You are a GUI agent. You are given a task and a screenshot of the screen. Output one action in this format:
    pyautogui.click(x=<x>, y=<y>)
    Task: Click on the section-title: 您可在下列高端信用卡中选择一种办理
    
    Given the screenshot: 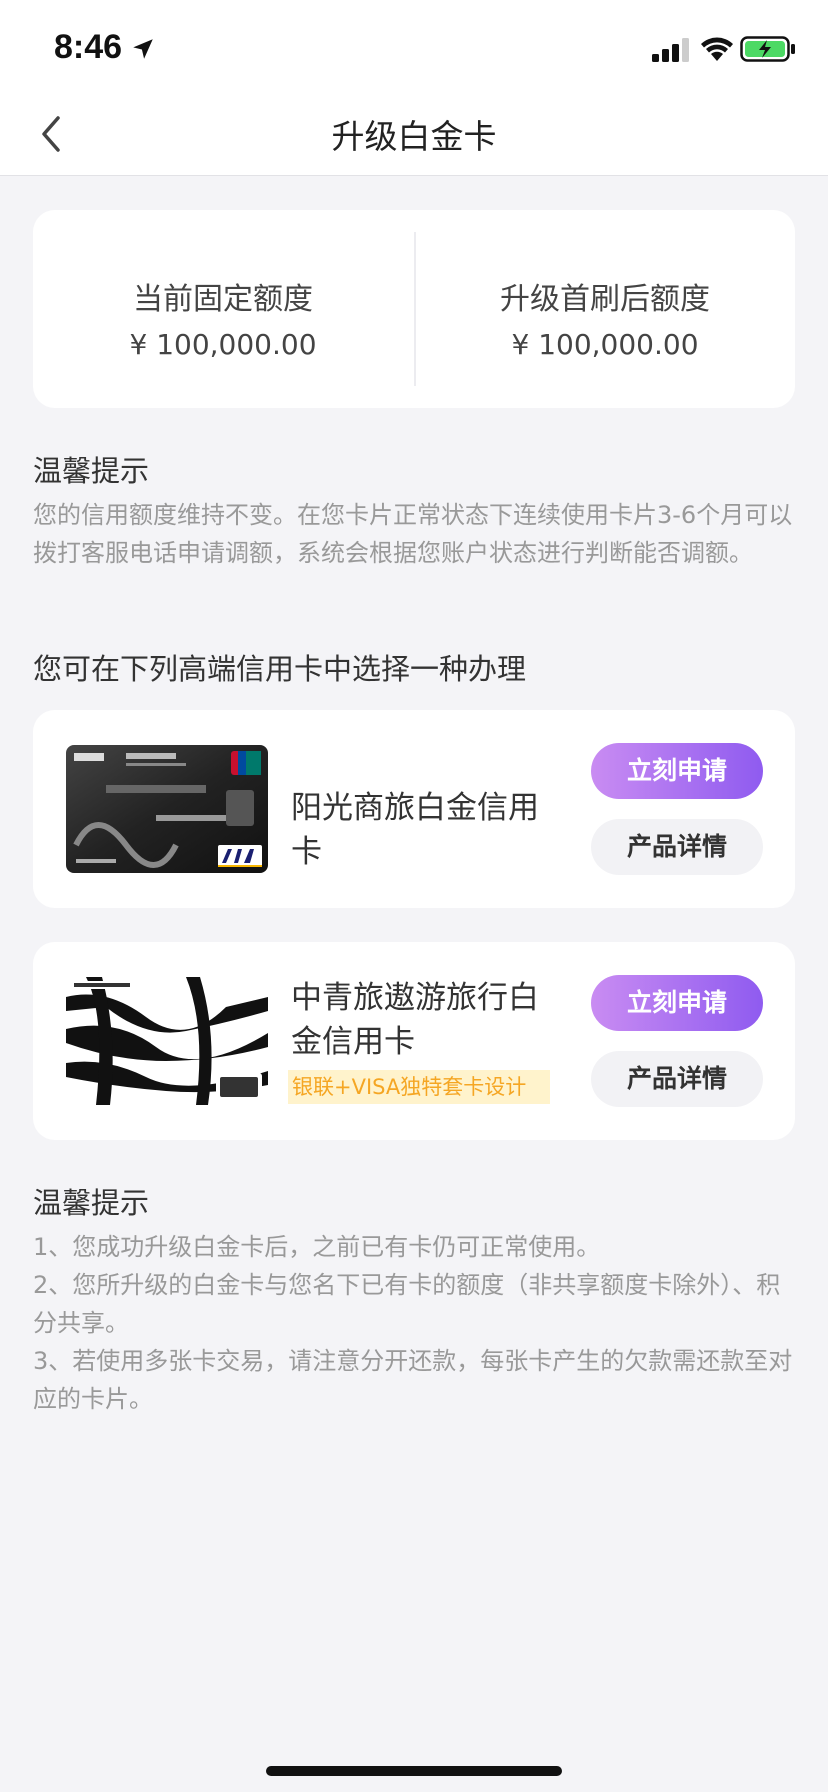 What is the action you would take?
    pyautogui.click(x=280, y=669)
    